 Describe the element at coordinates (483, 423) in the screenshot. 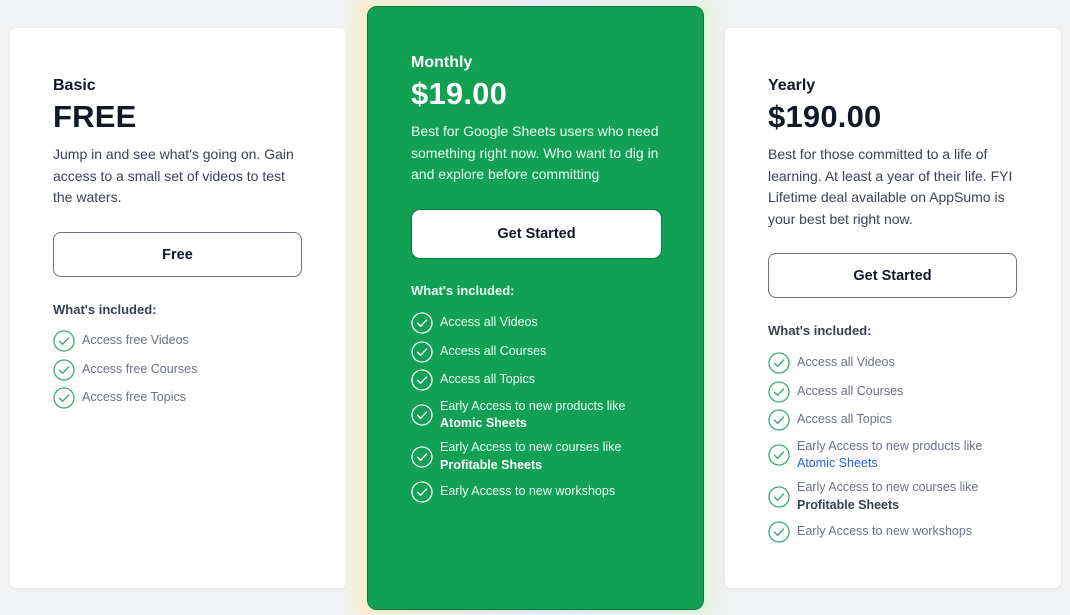

I see `feature-product-name: Atomic Sheets` at that location.